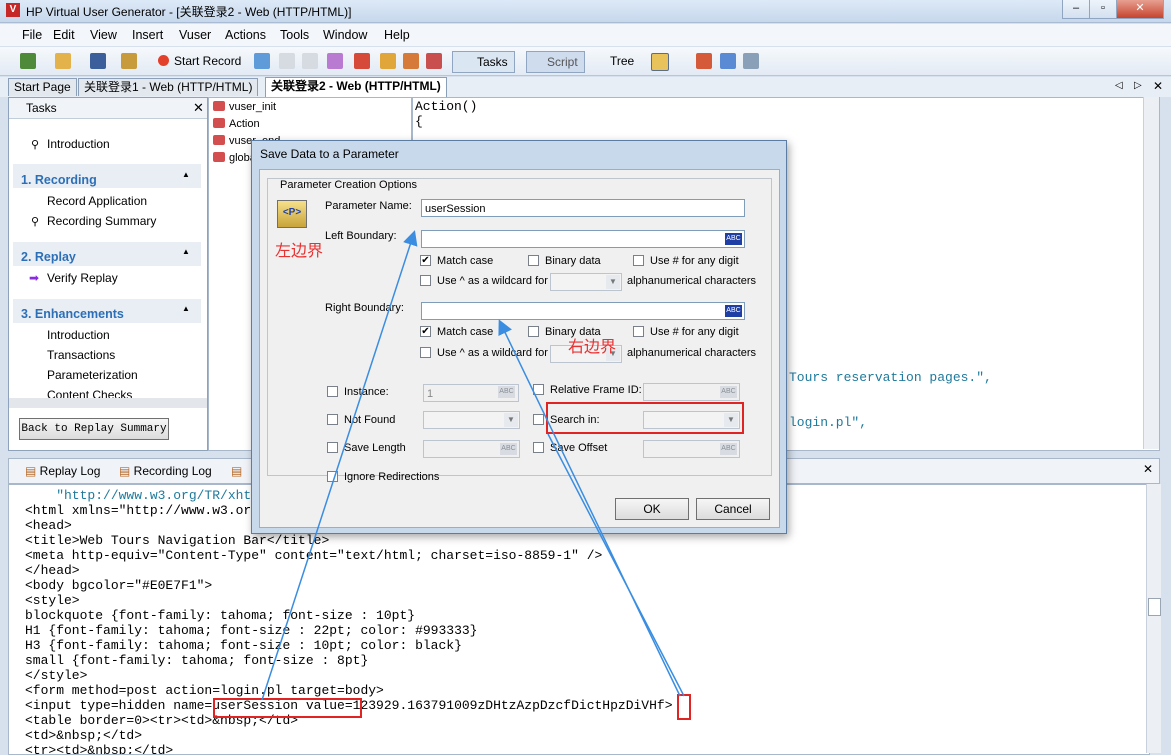  What do you see at coordinates (616, 565) in the screenshot?
I see `search-in-arrow` at bounding box center [616, 565].